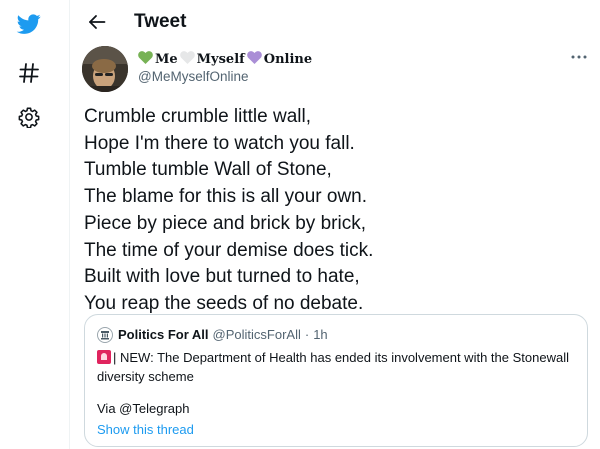 The image size is (600, 449). Describe the element at coordinates (288, 59) in the screenshot. I see `author-name-part: Online` at that location.